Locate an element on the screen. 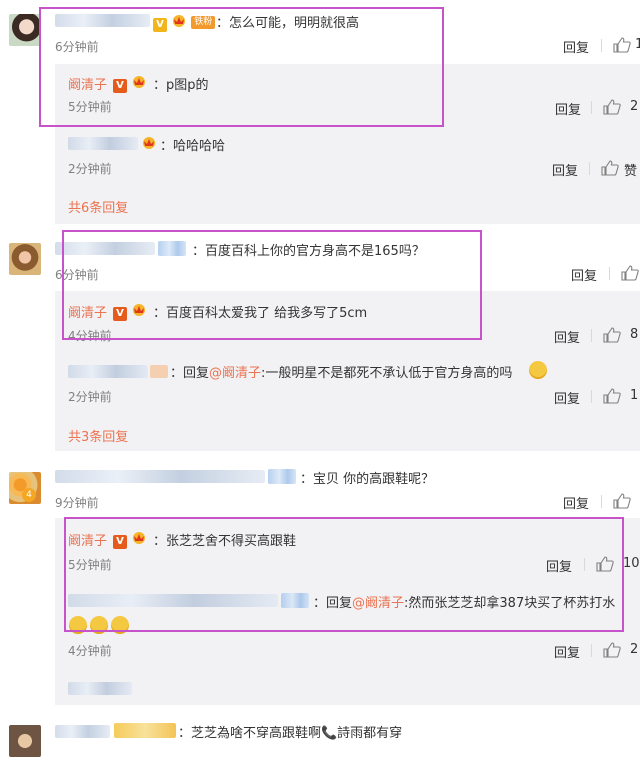  like-count: 10 is located at coordinates (631, 563).